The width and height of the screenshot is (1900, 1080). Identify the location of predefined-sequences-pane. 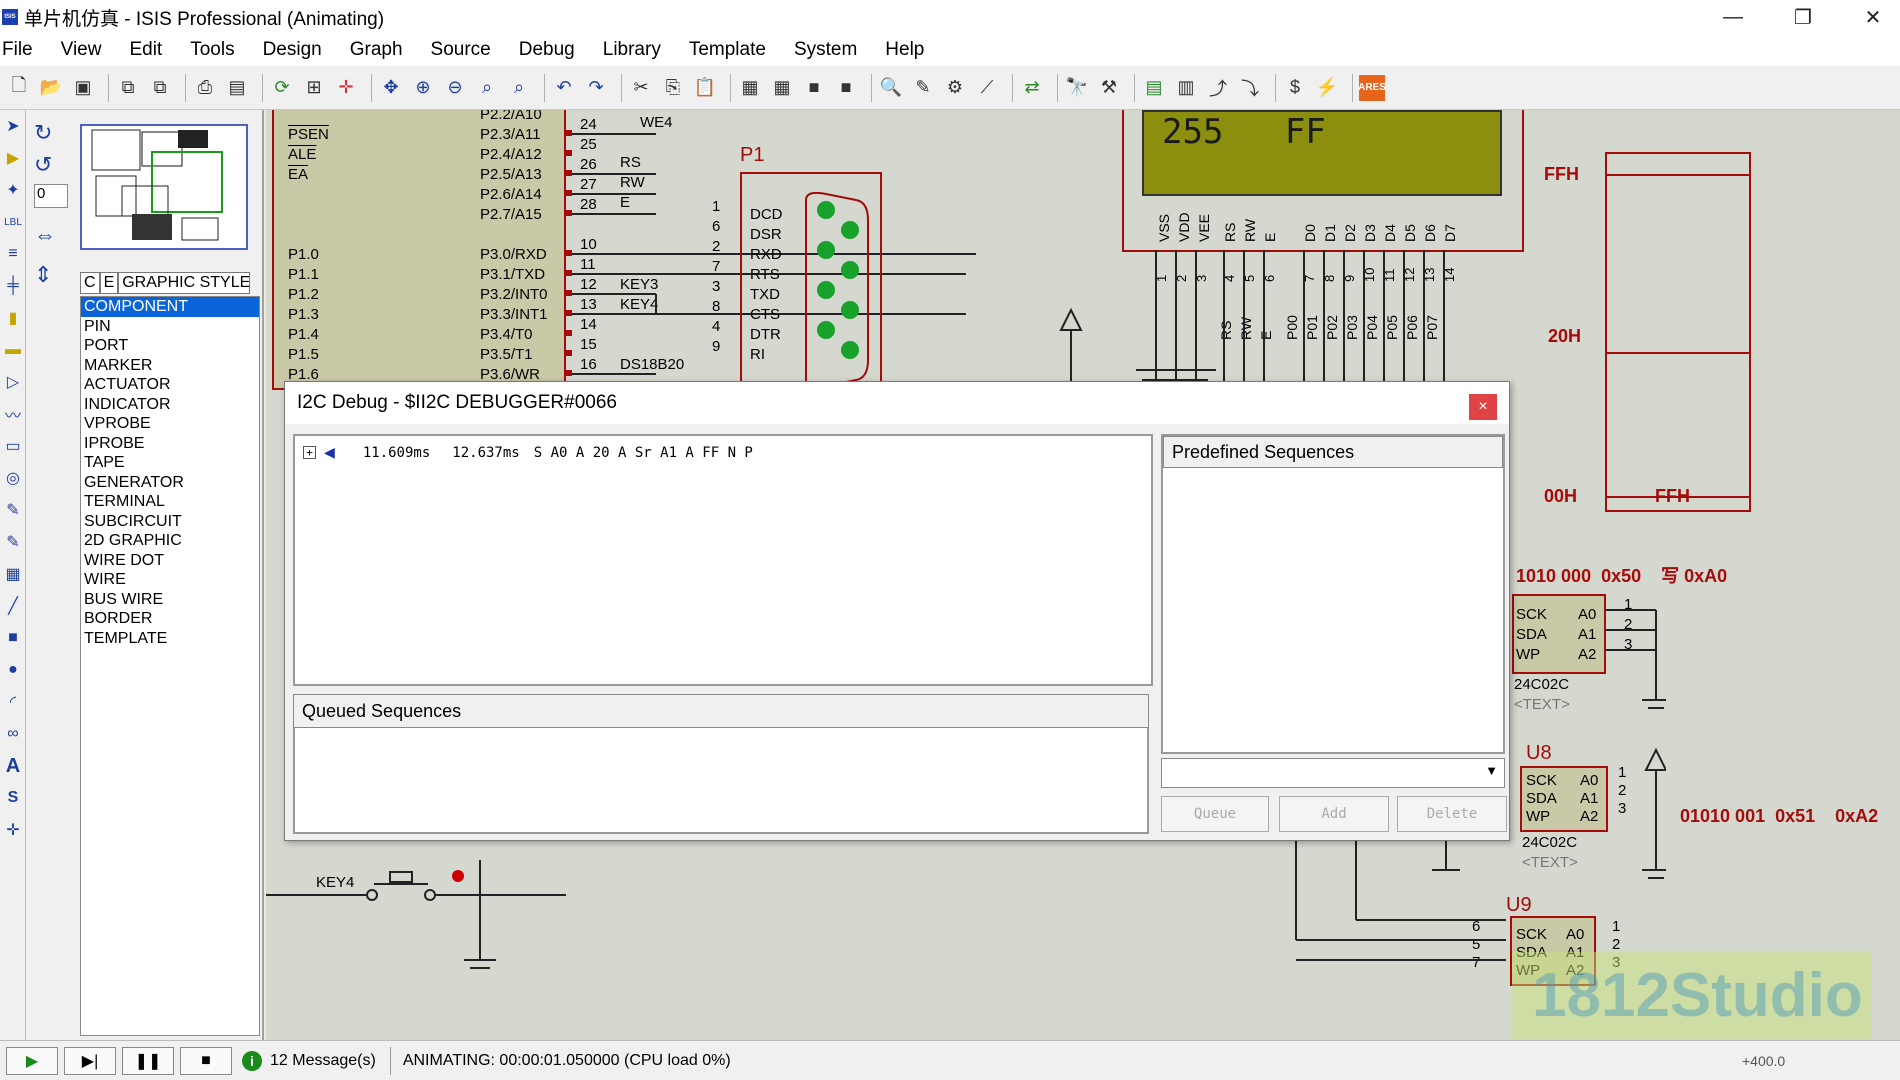
(1333, 594).